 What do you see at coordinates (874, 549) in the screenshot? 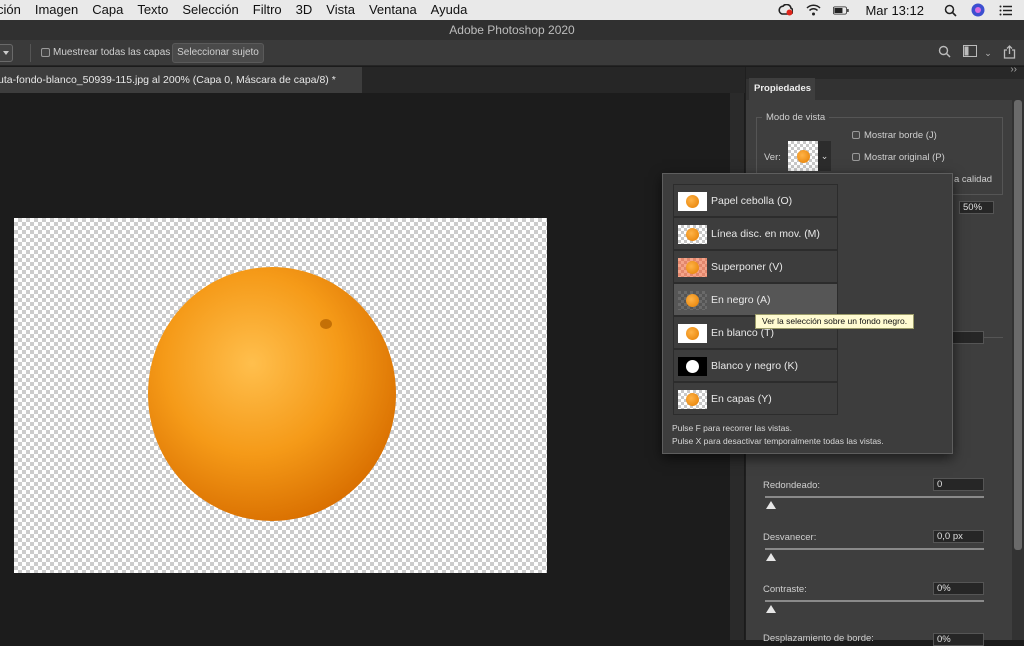
I see `feather-slider-track` at bounding box center [874, 549].